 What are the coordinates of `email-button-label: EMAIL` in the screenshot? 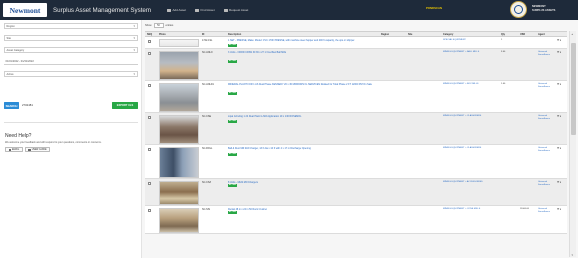 It's located at (16, 149).